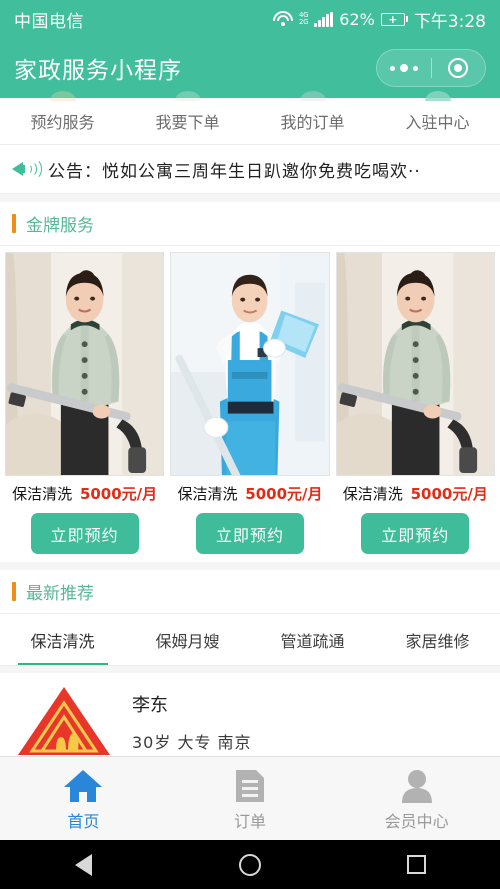 The image size is (500, 889). I want to click on signal-icon, so click(324, 19).